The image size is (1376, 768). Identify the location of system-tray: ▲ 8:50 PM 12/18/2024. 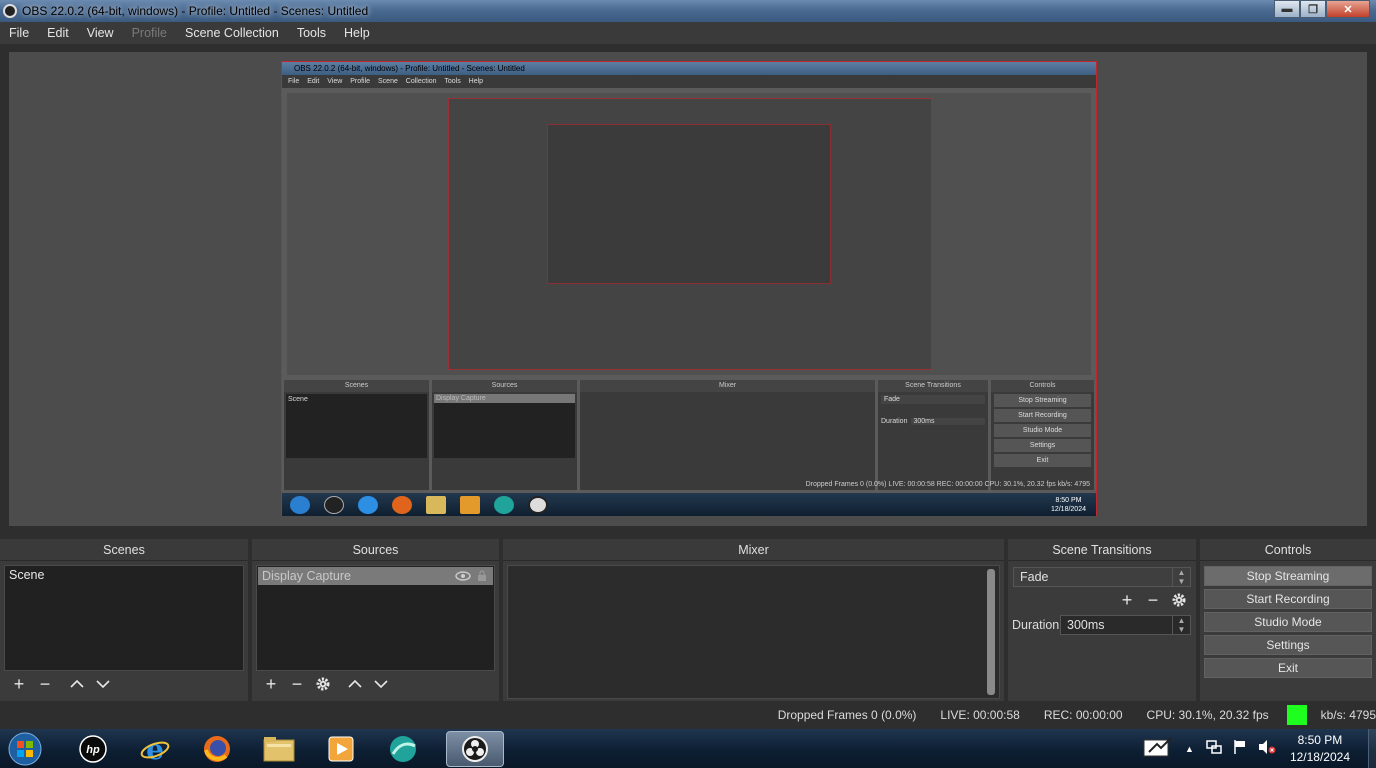
(1259, 748).